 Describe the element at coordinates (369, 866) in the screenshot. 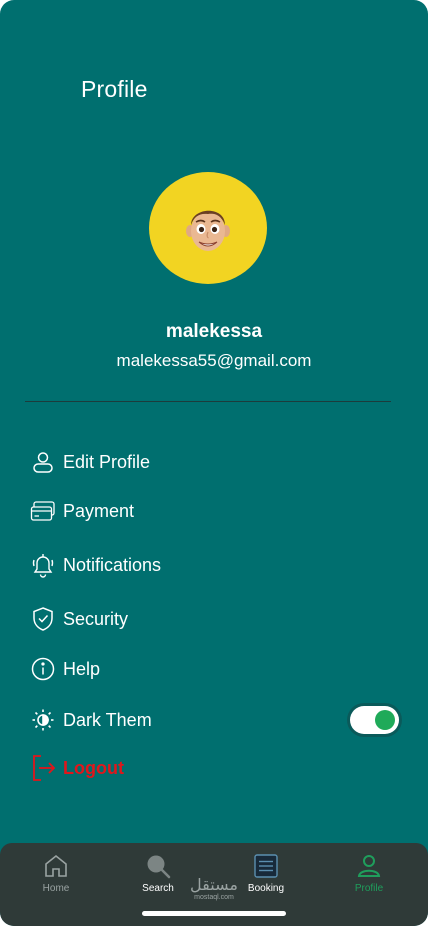

I see `profile-icon` at that location.